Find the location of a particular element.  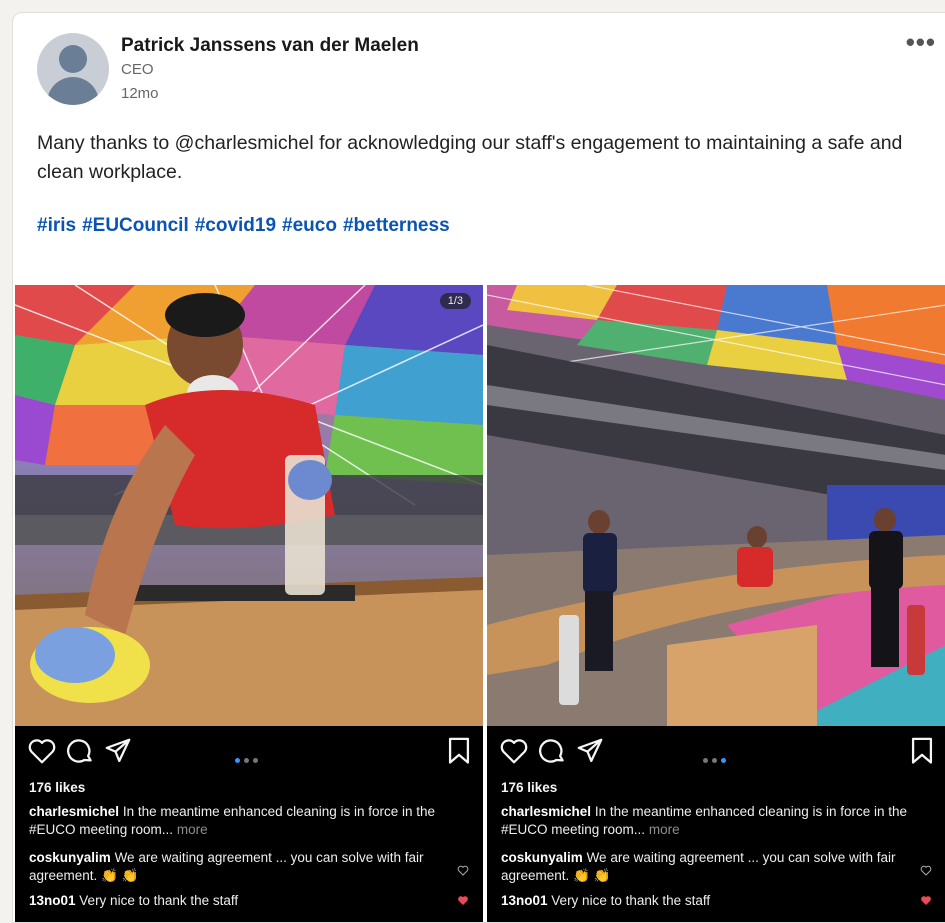

author-headline: CEO is located at coordinates (137, 69).